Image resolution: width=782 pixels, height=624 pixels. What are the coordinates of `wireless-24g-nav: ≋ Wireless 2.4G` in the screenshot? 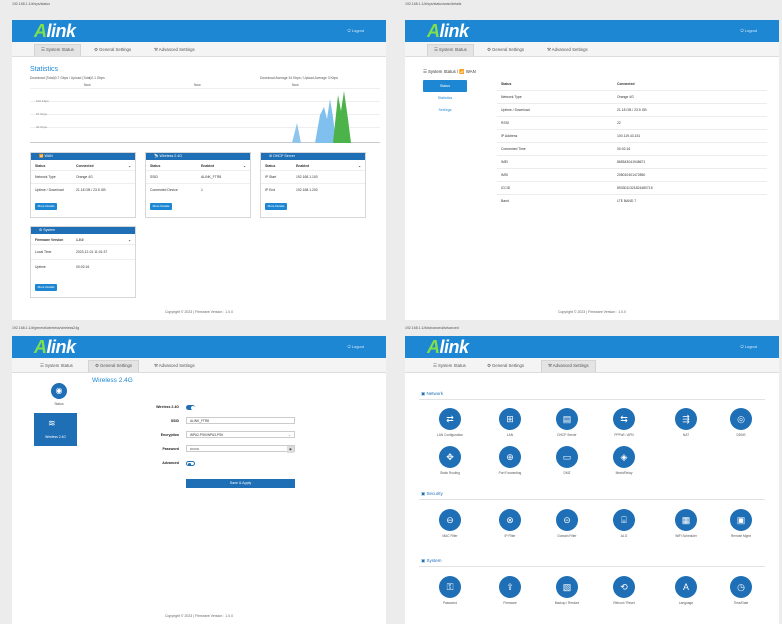 It's located at (55, 429).